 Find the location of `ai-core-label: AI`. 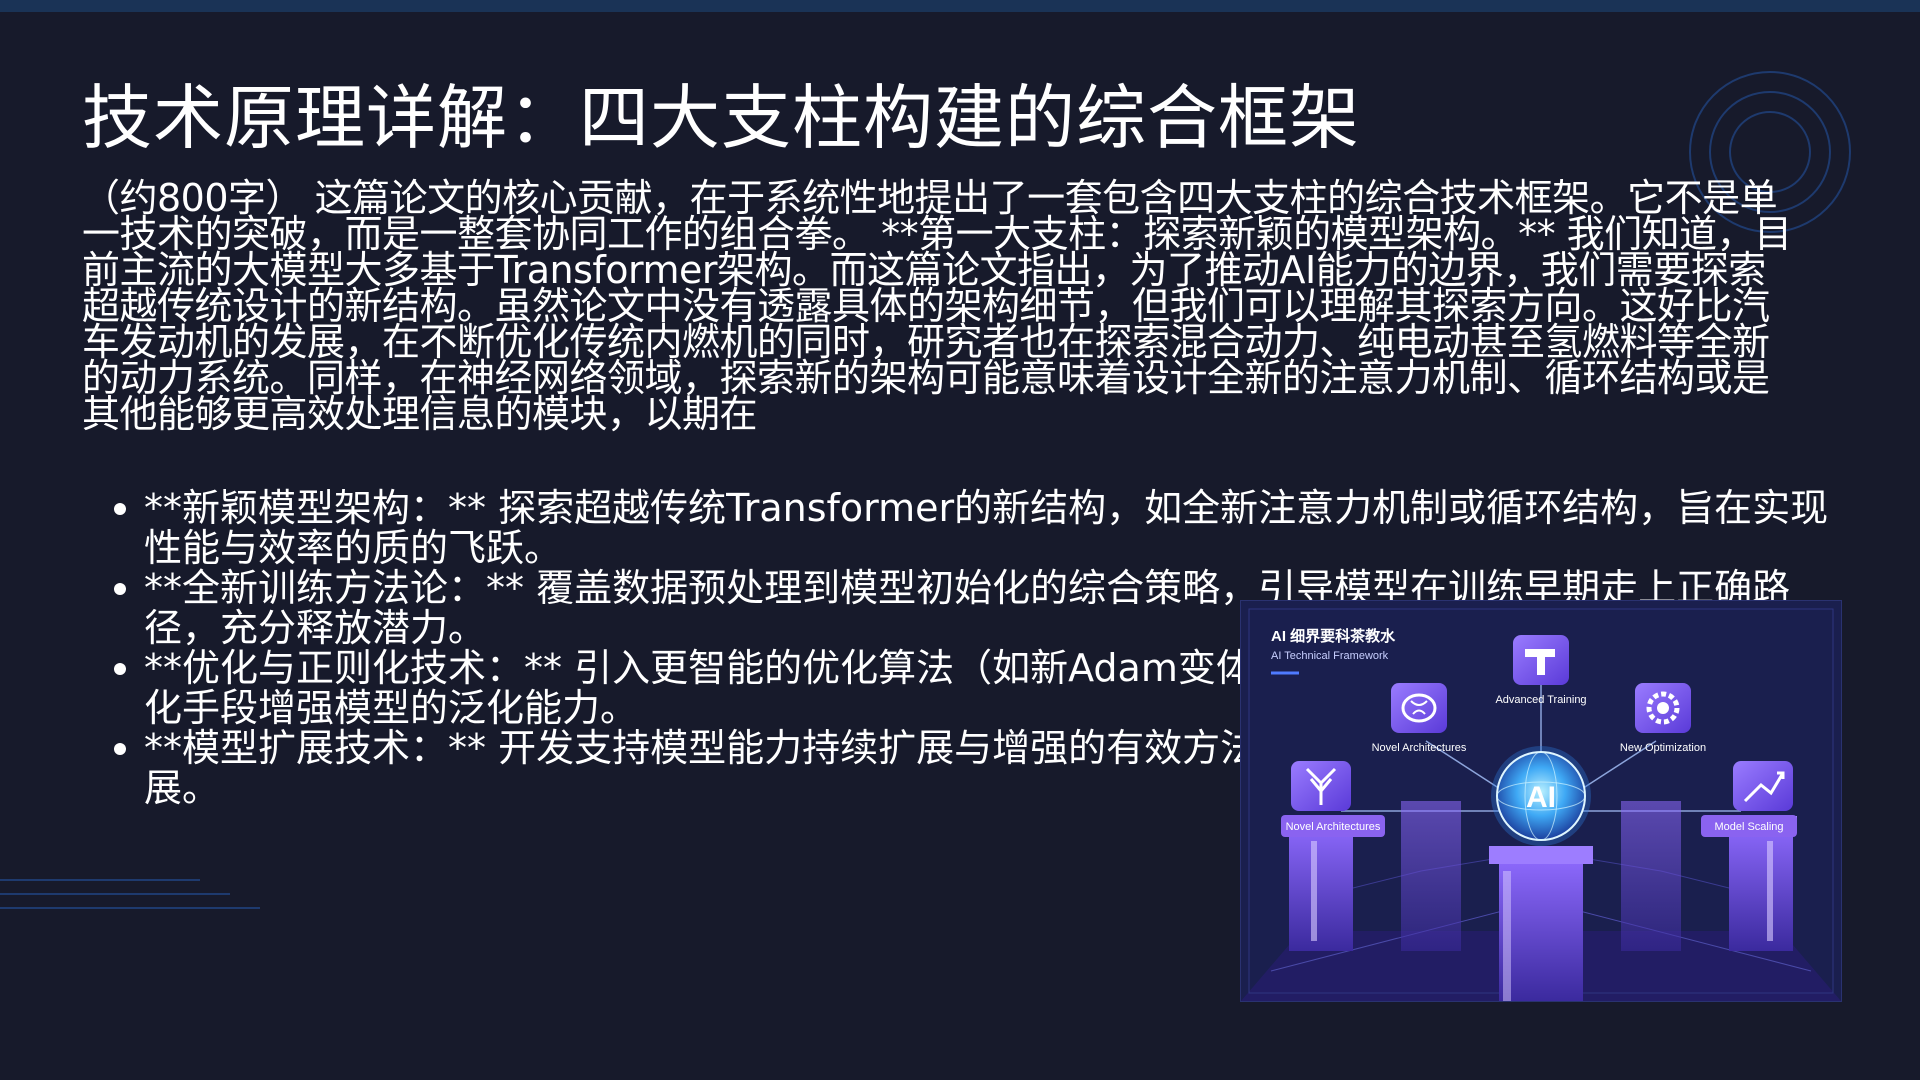

ai-core-label: AI is located at coordinates (1541, 797).